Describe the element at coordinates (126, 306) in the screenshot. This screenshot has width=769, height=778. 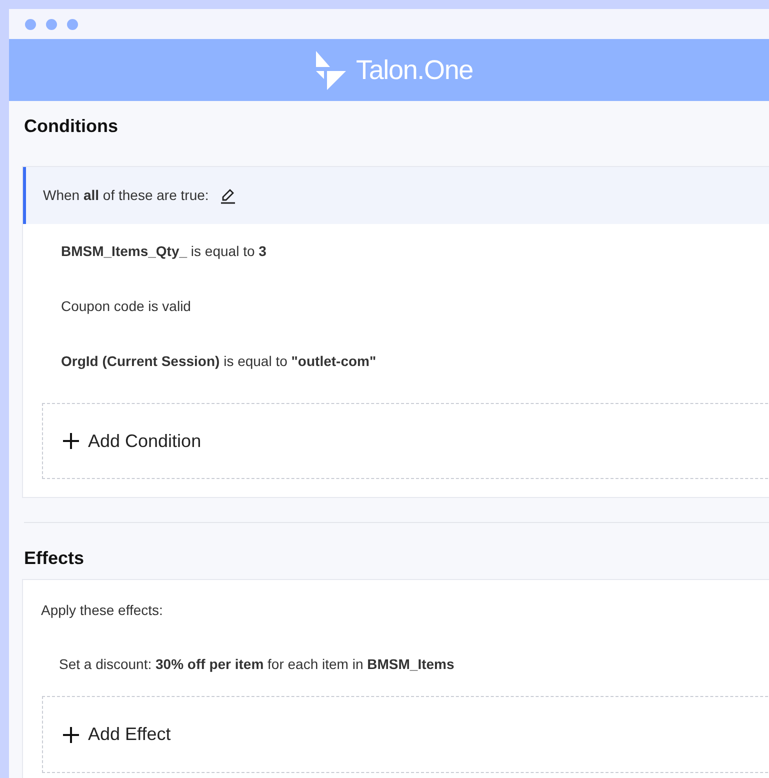
I see `condition-text: Coupon code is valid` at that location.